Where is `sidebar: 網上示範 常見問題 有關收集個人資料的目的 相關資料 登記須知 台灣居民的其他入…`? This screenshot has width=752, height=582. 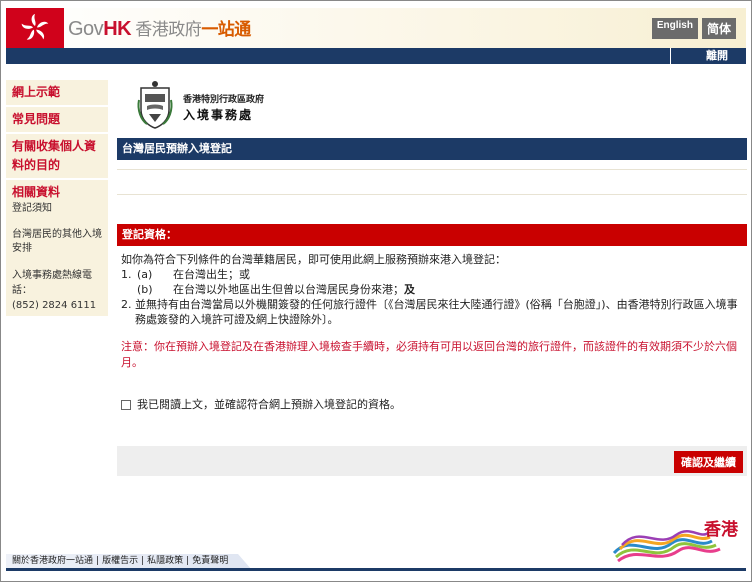
sidebar: 網上示範 常見問題 有關收集個人資料的目的 相關資料 登記須知 台灣居民的其他入… is located at coordinates (57, 199).